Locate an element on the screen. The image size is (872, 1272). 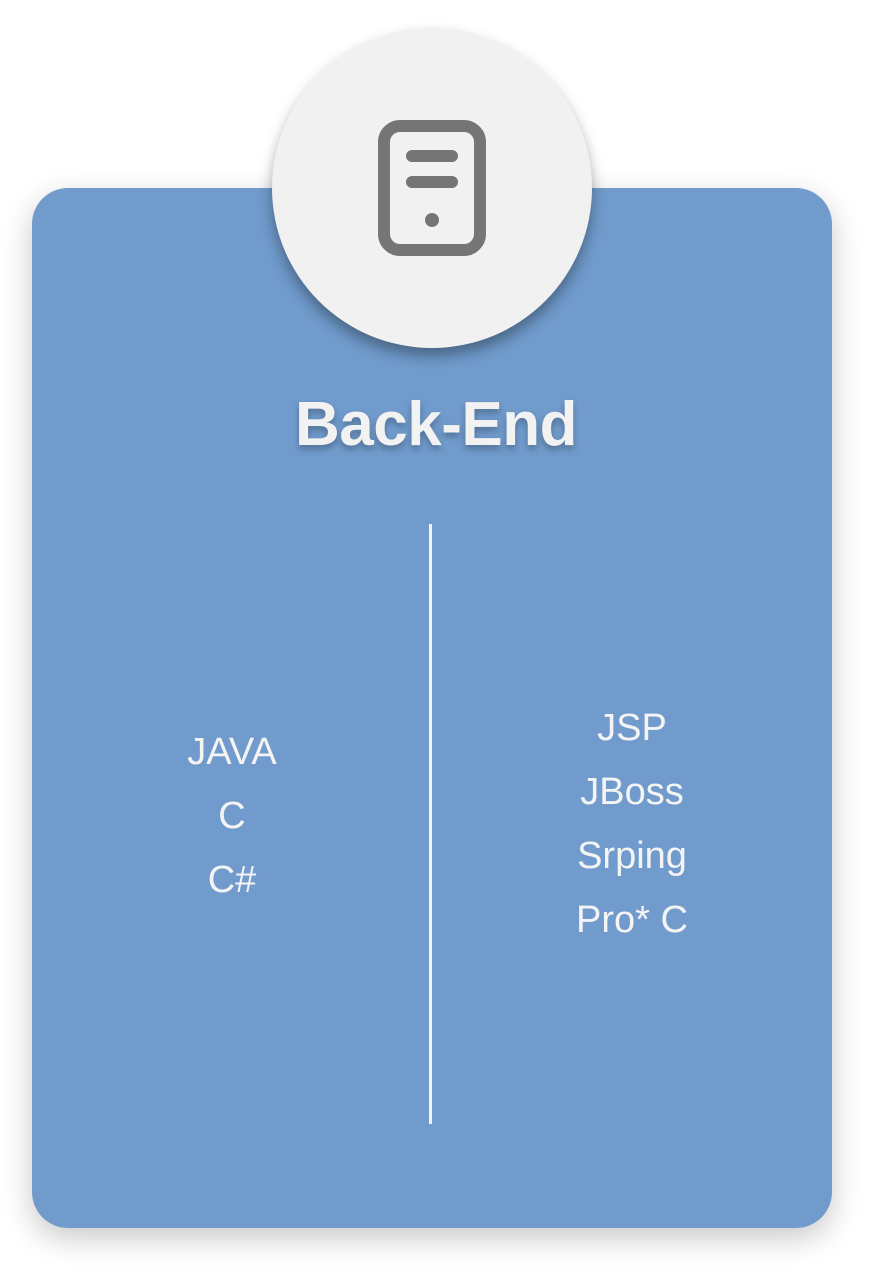
language-item: C is located at coordinates (232, 816).